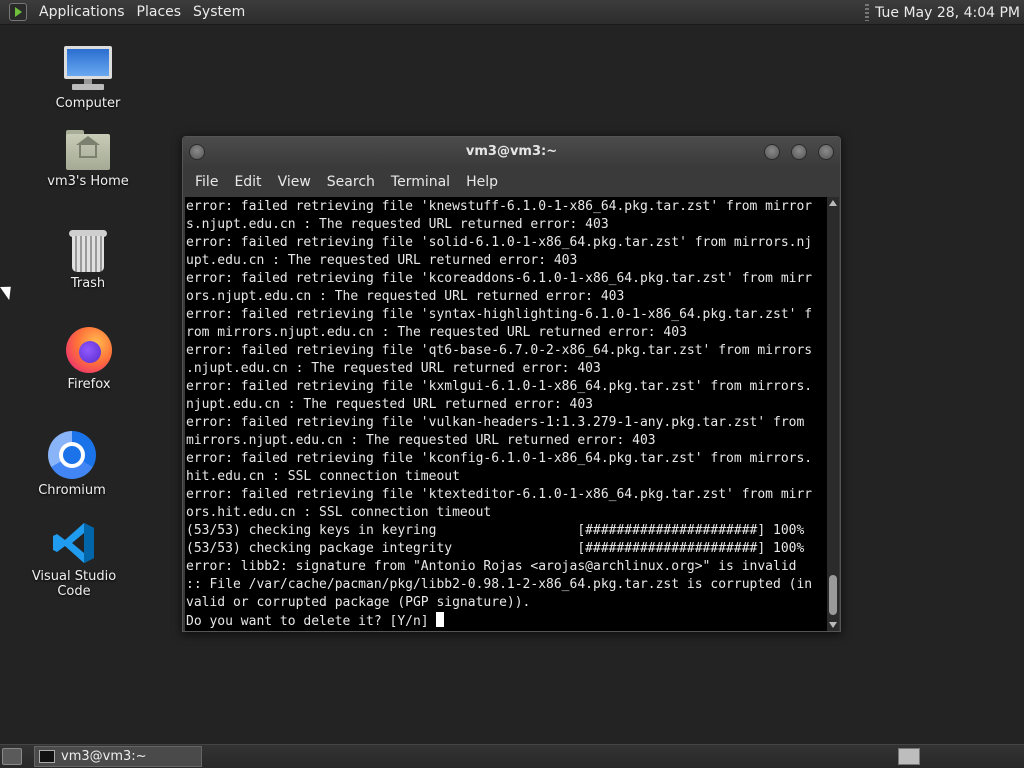  Describe the element at coordinates (89, 384) in the screenshot. I see `desktop-icon-label: Firefox` at that location.